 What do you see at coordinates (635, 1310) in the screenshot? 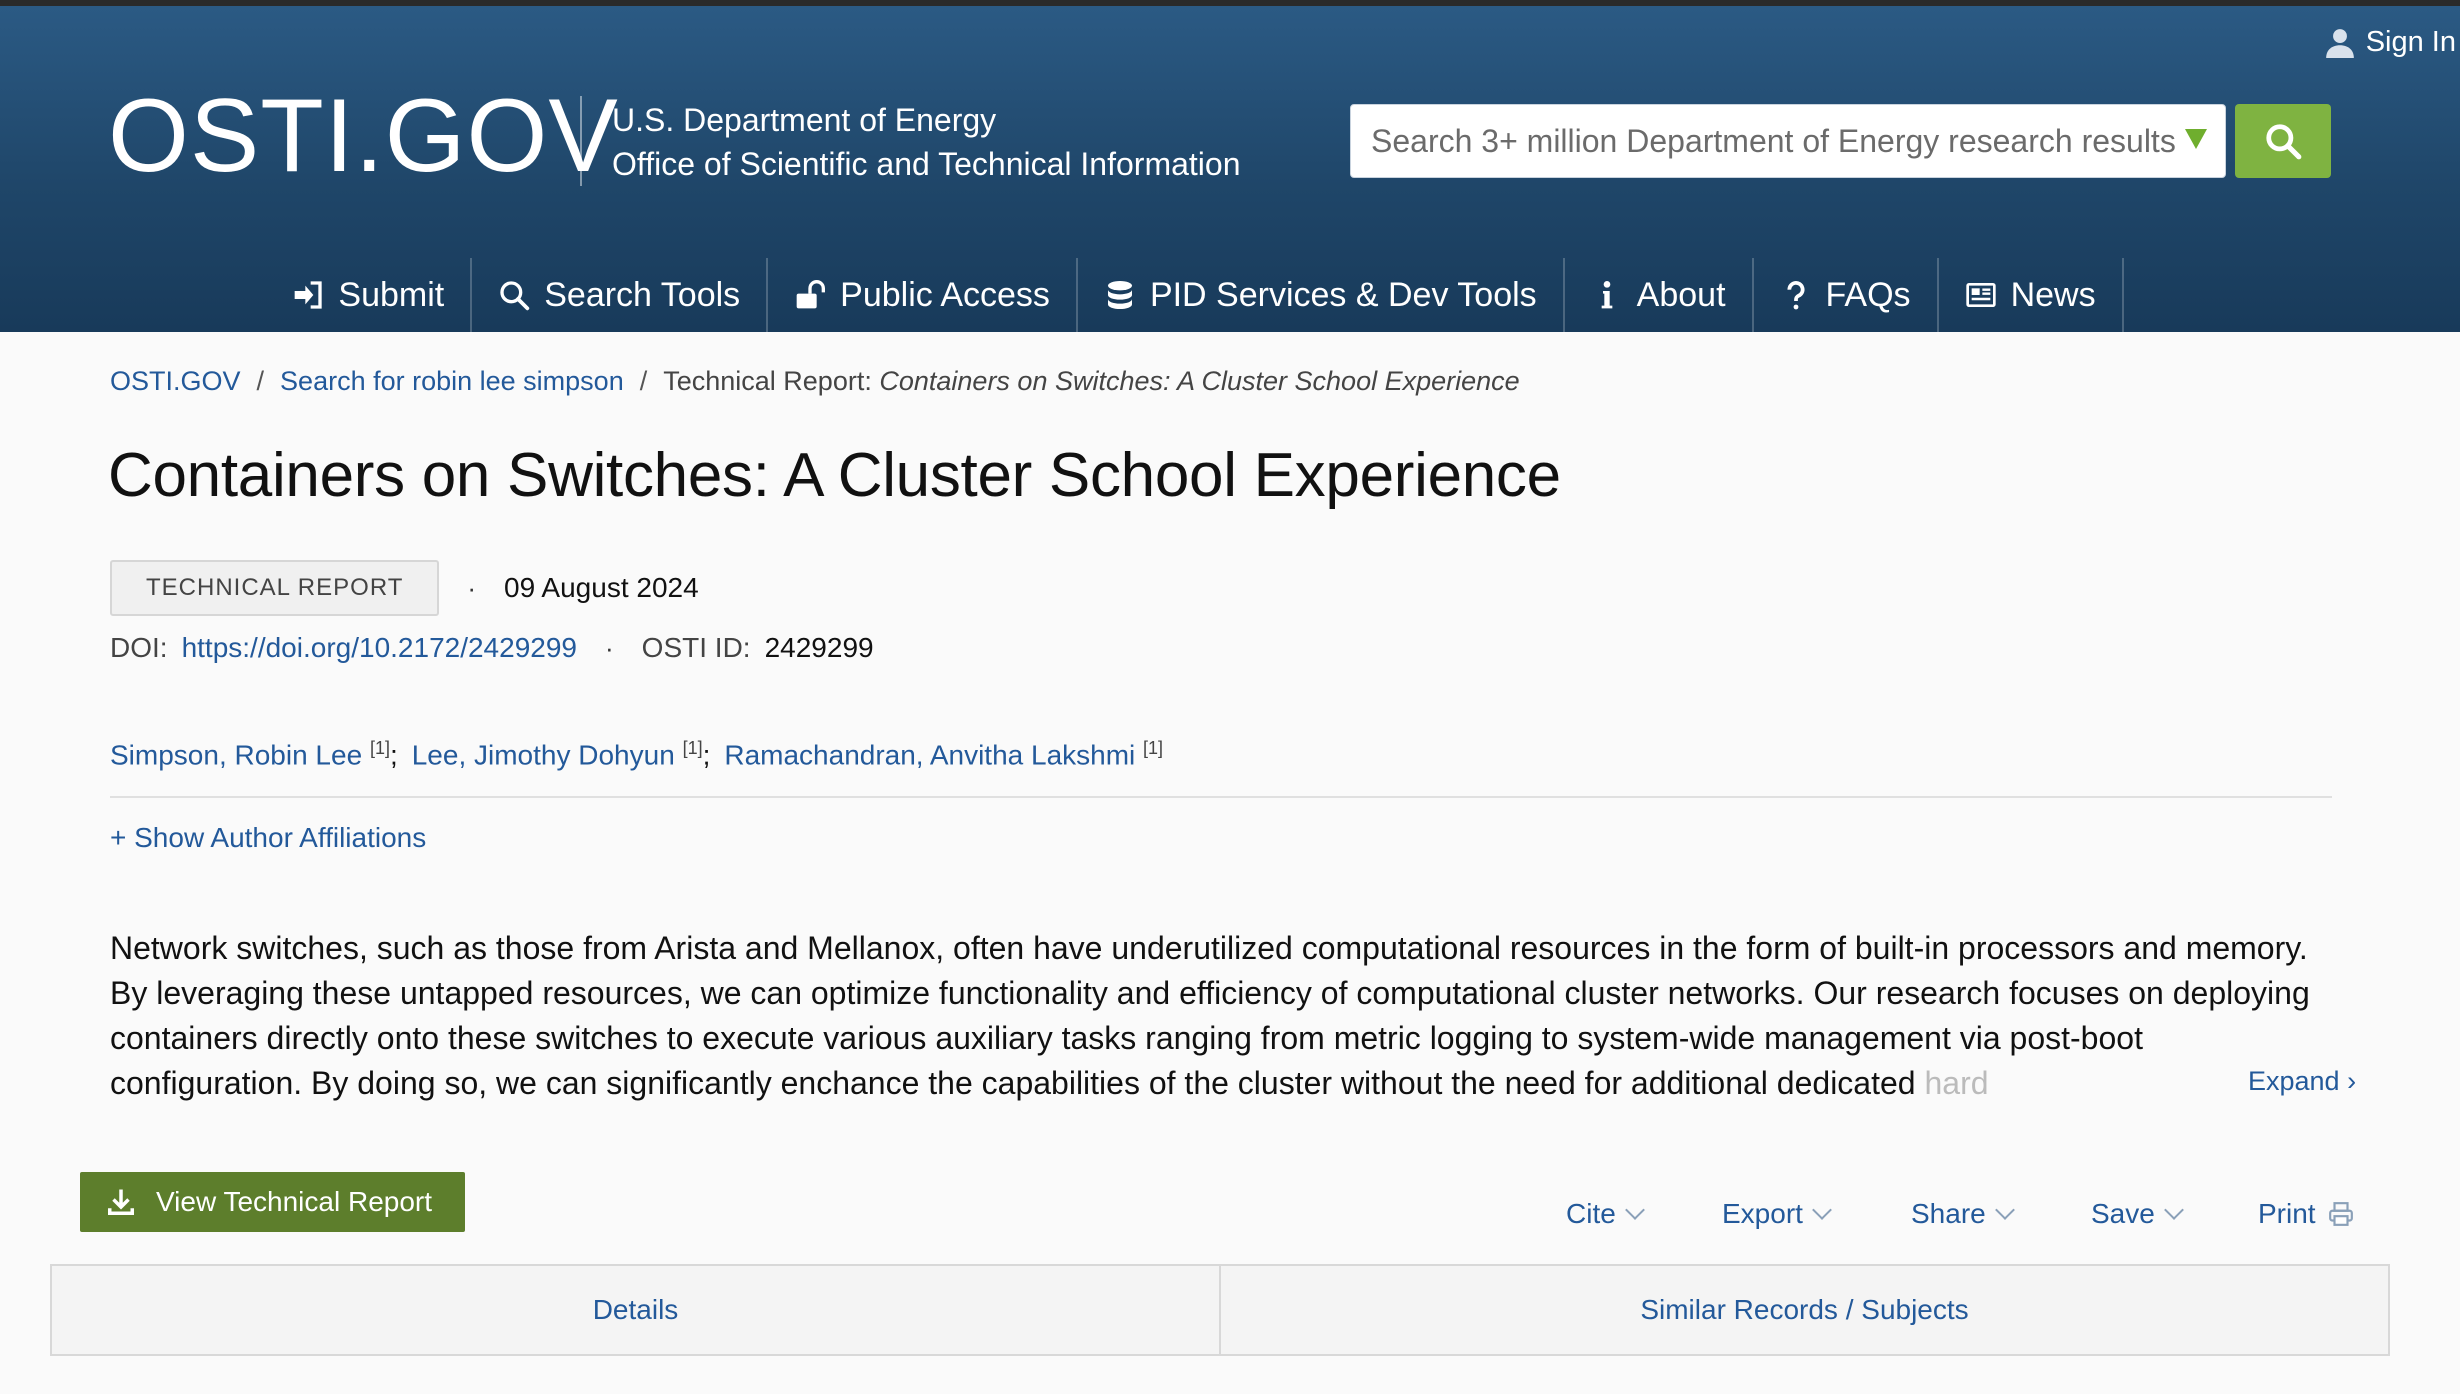
I see `tab-details: Details` at bounding box center [635, 1310].